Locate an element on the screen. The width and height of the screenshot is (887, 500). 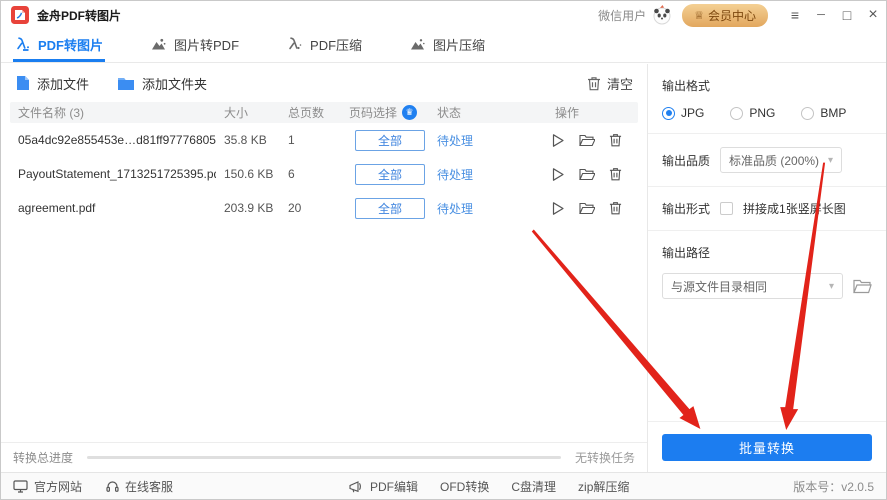
format-option-bmp: BMP is located at coordinates (823, 113).